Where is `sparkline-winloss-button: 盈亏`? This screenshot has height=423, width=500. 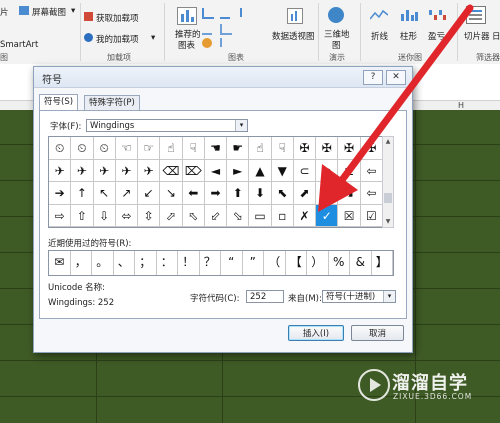 sparkline-winloss-button: 盈亏 is located at coordinates (436, 36).